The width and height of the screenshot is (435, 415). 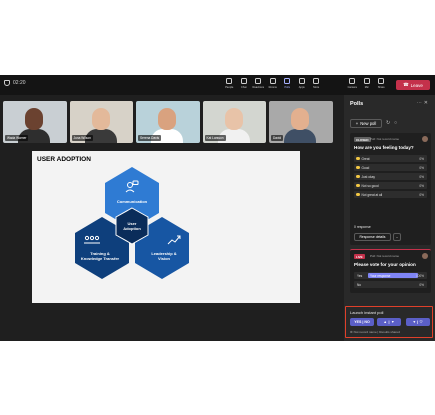 I want to click on poll-option: Not great at all 0%, so click(x=390, y=194).